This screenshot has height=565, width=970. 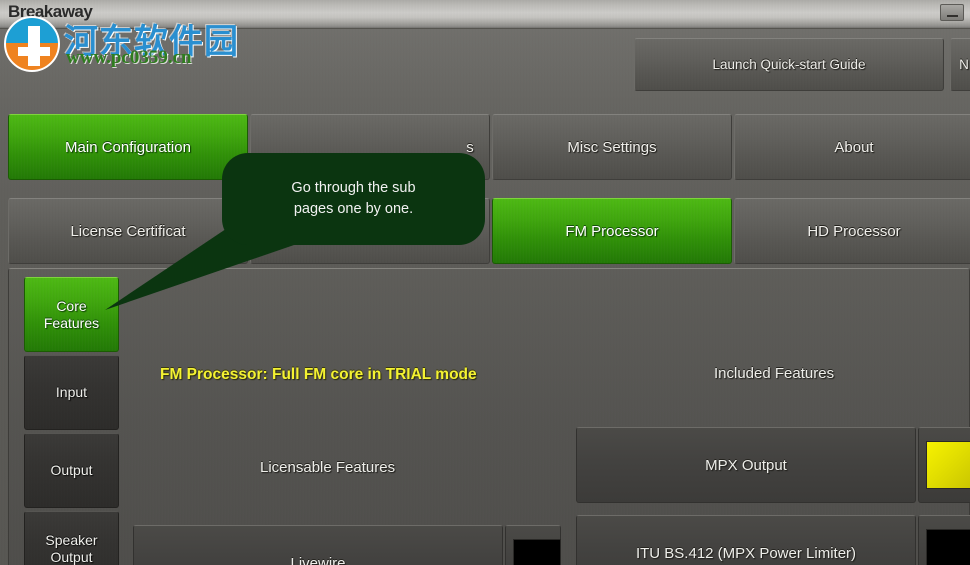 I want to click on toolbar-partial-button: N, so click(x=960, y=64).